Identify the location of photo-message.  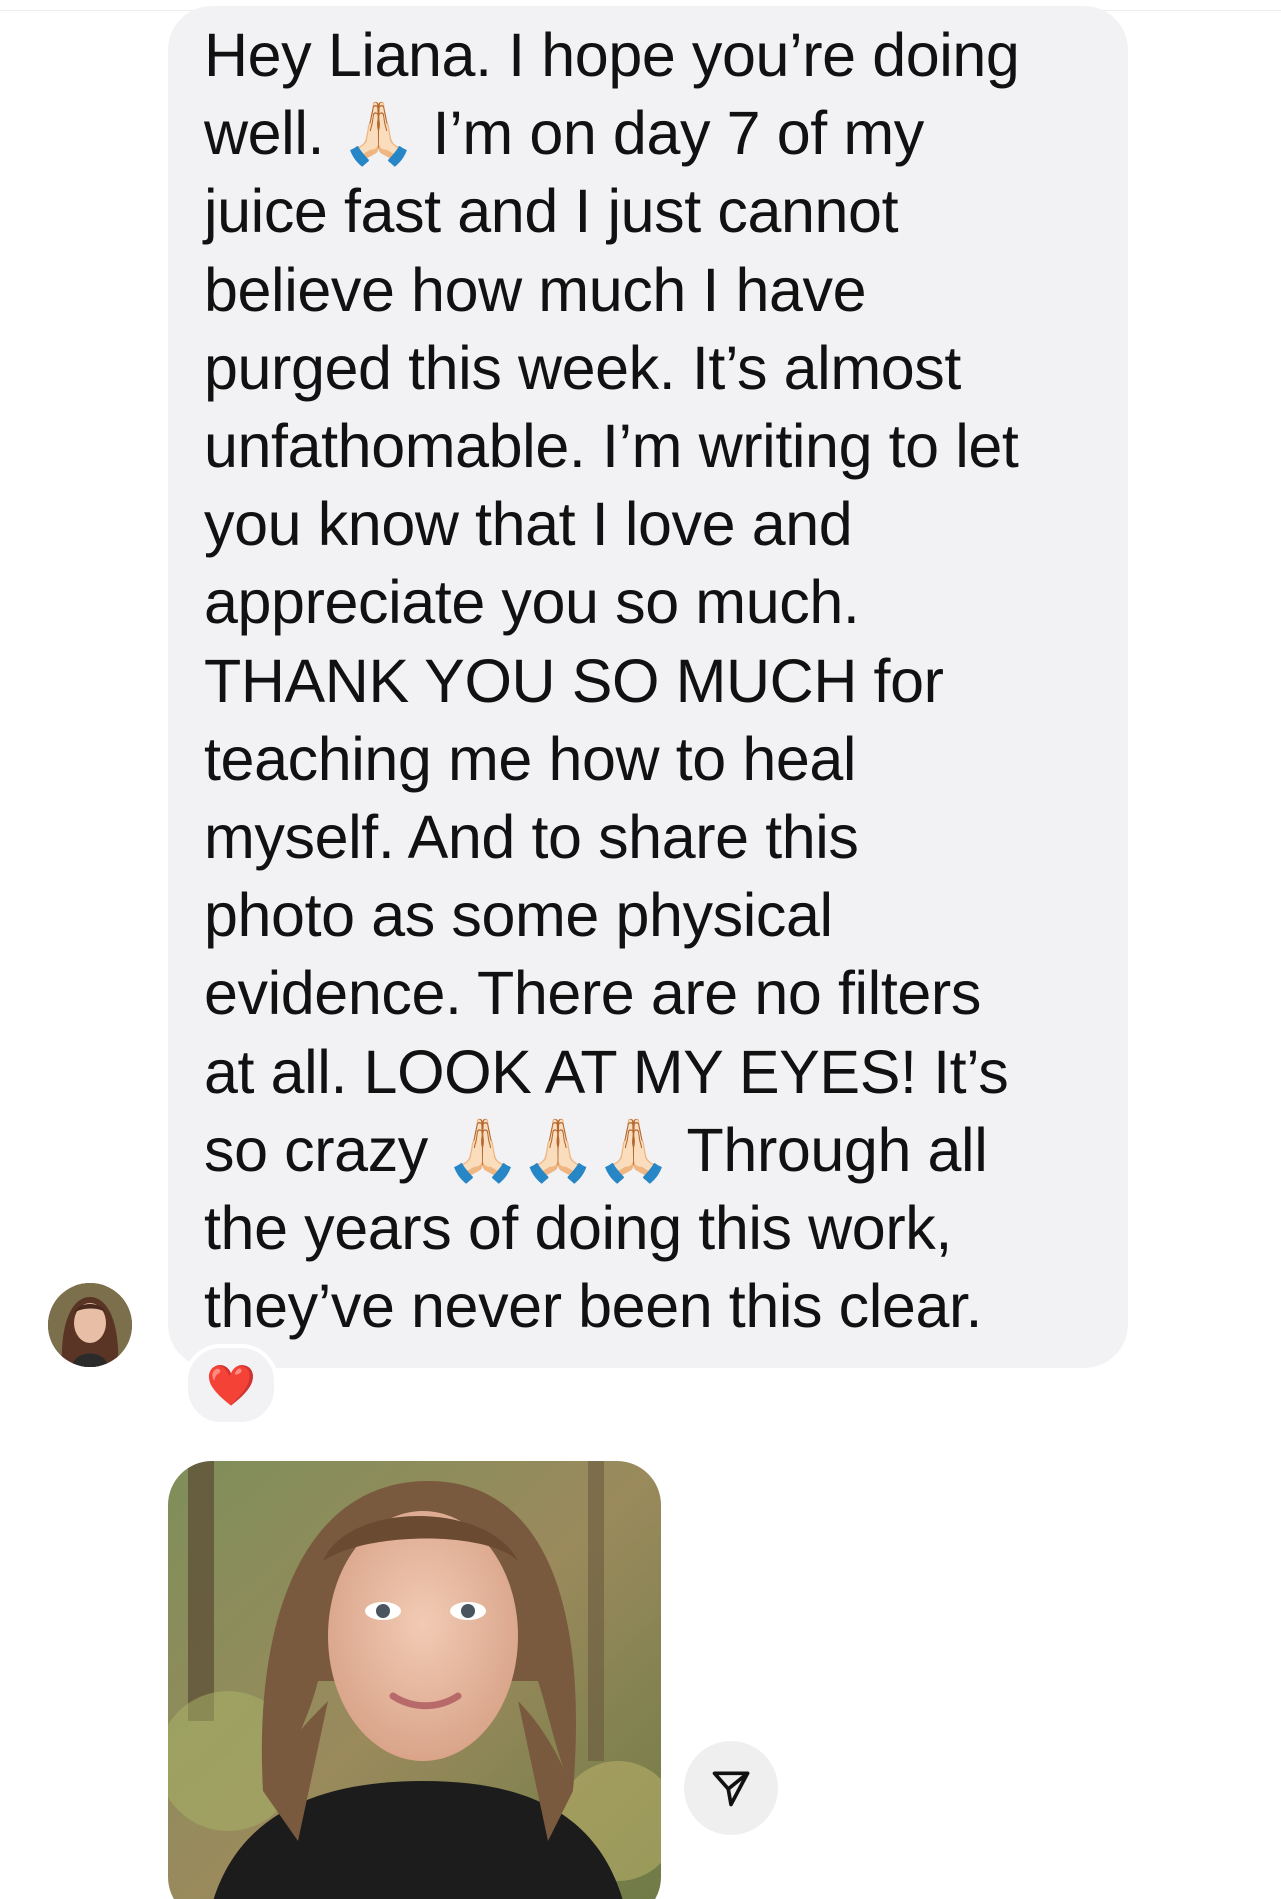
(414, 1680).